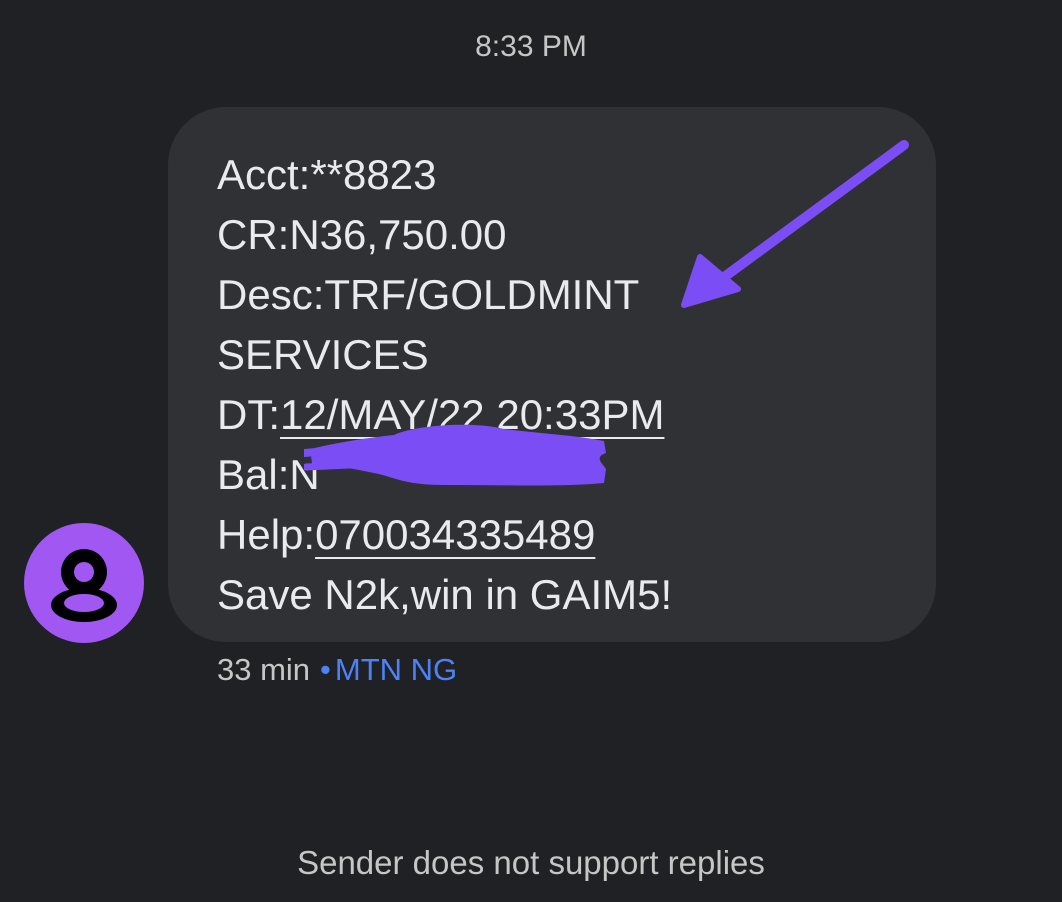  What do you see at coordinates (396, 669) in the screenshot?
I see `sender-name: MTN NG` at bounding box center [396, 669].